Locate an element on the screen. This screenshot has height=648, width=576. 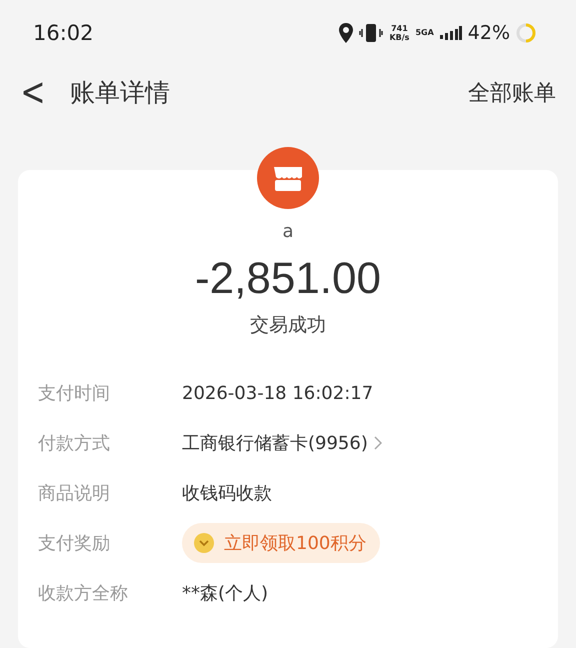
signal-icon is located at coordinates (451, 33).